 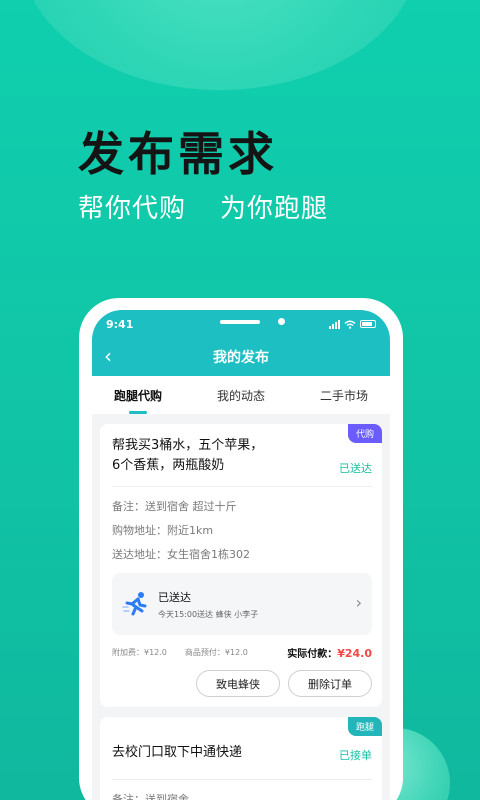 What do you see at coordinates (355, 468) in the screenshot?
I see `order-status: 已送达` at bounding box center [355, 468].